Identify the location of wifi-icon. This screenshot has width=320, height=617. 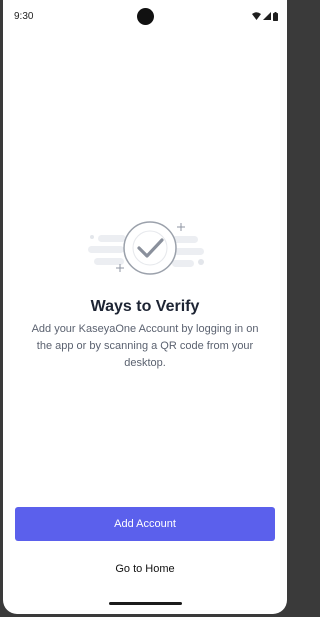
(256, 16).